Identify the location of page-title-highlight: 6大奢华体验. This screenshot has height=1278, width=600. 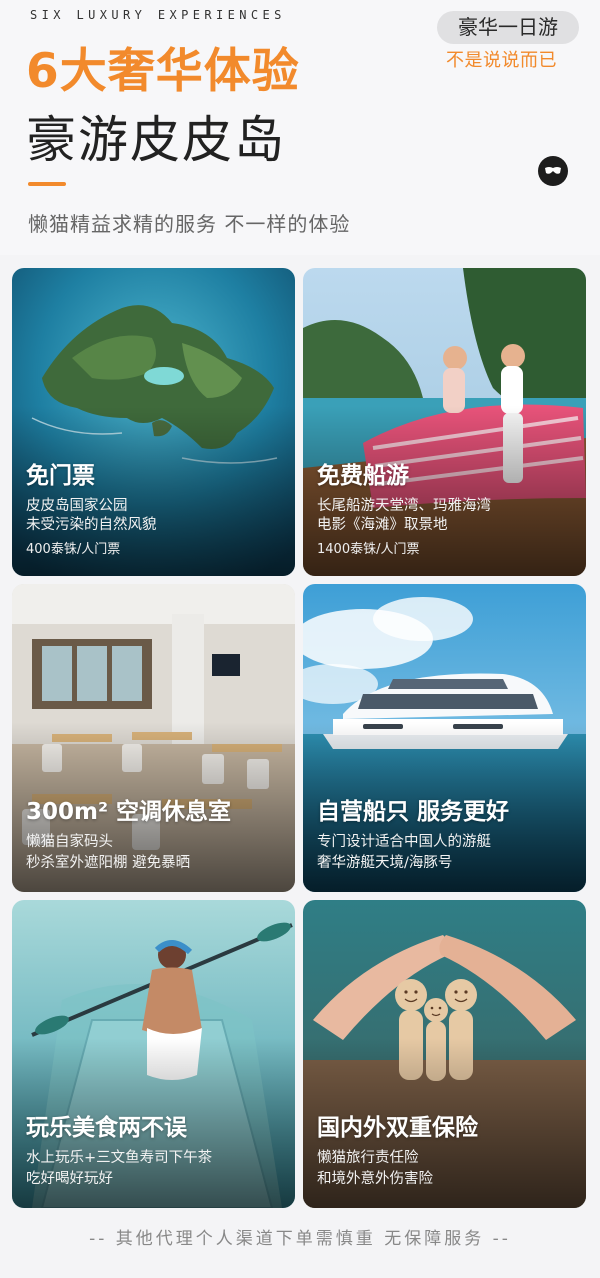
(163, 71).